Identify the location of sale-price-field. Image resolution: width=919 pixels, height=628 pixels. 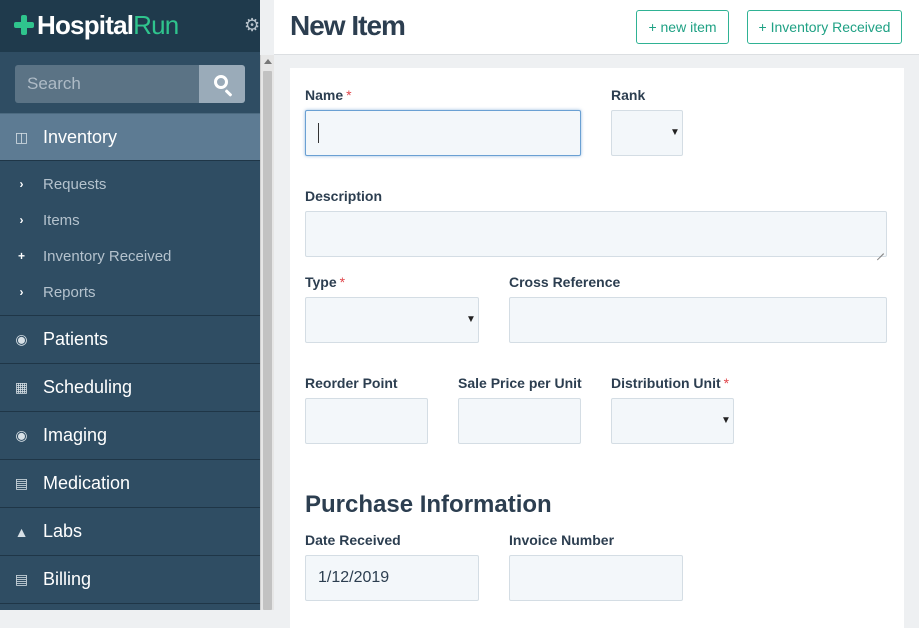
(519, 421).